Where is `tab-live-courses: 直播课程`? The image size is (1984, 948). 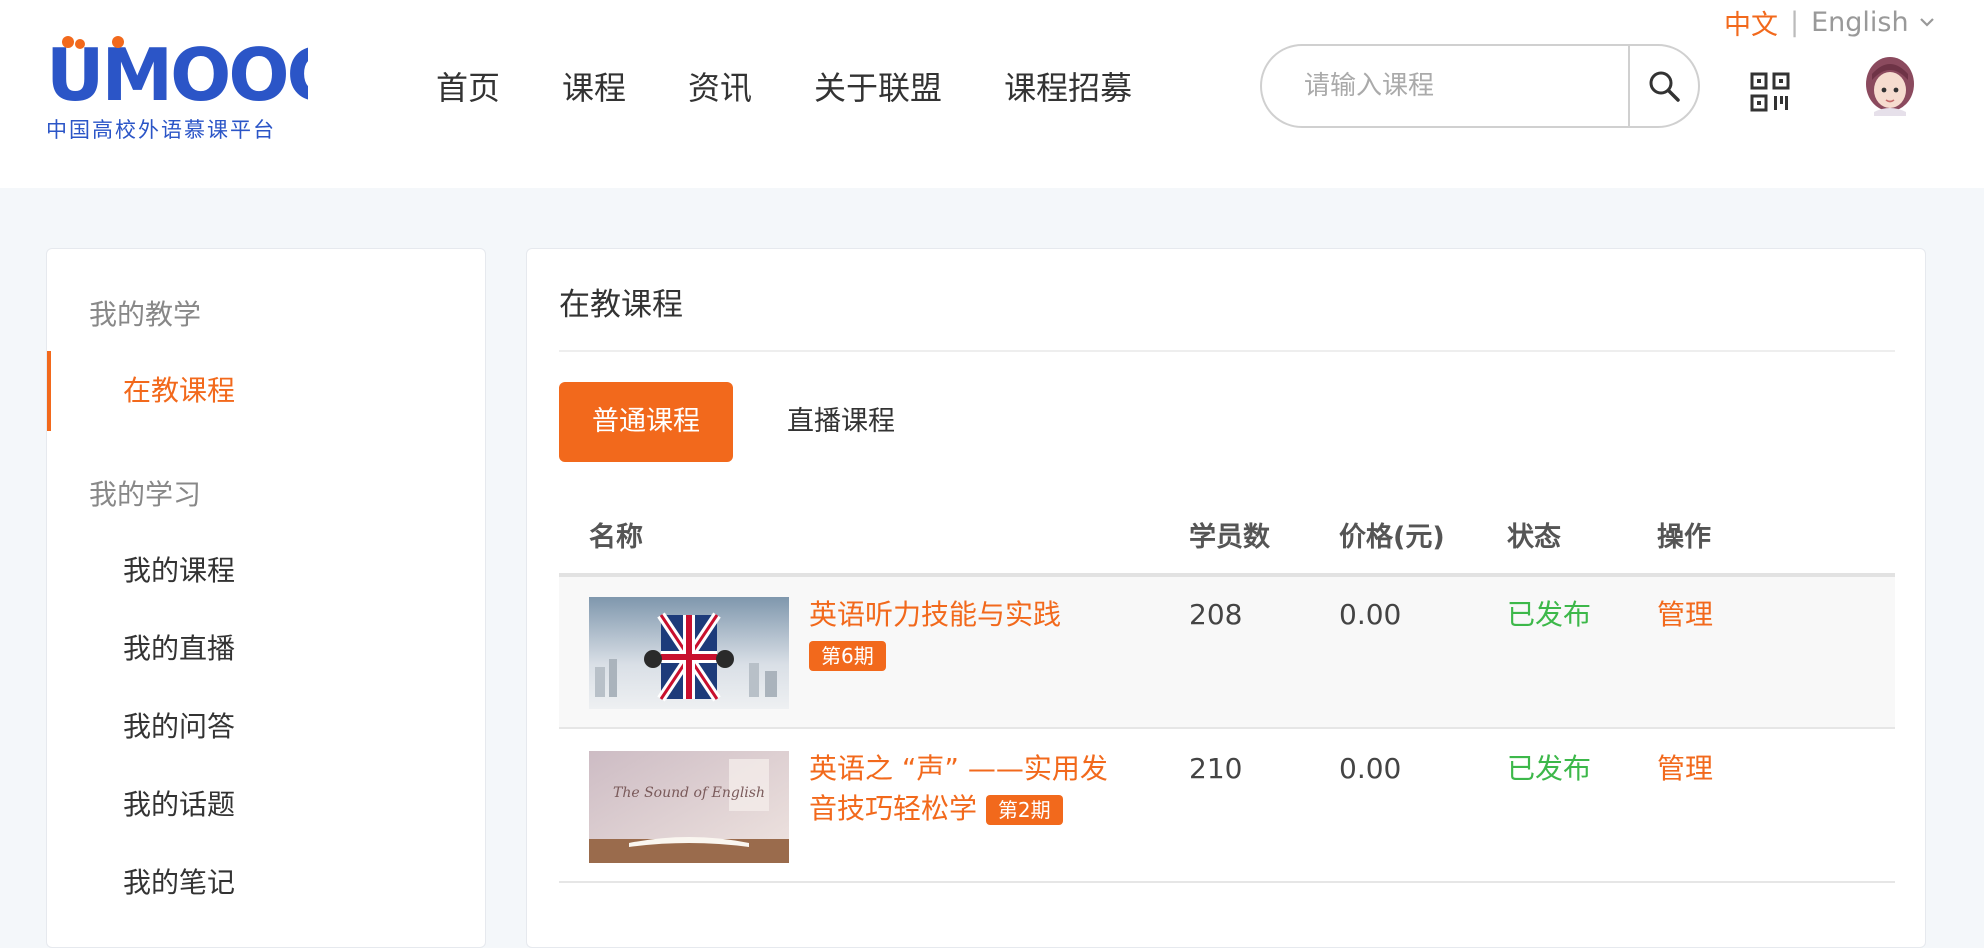
tab-live-courses: 直播课程 is located at coordinates (841, 422).